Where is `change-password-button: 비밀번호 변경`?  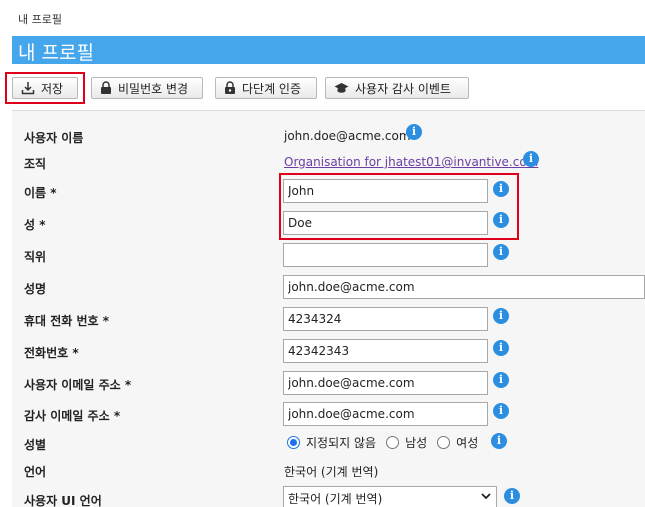
change-password-button: 비밀번호 변경 is located at coordinates (147, 88).